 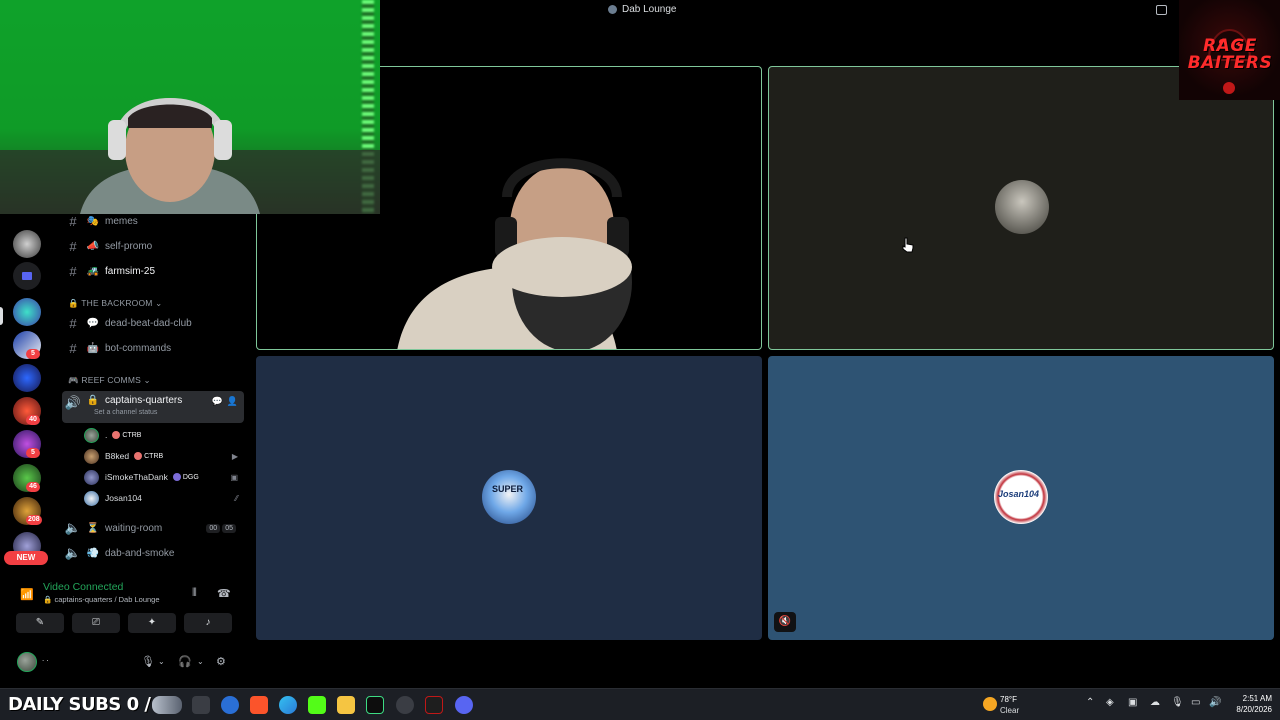 I want to click on channel-label: captains-quarters, so click(x=144, y=400).